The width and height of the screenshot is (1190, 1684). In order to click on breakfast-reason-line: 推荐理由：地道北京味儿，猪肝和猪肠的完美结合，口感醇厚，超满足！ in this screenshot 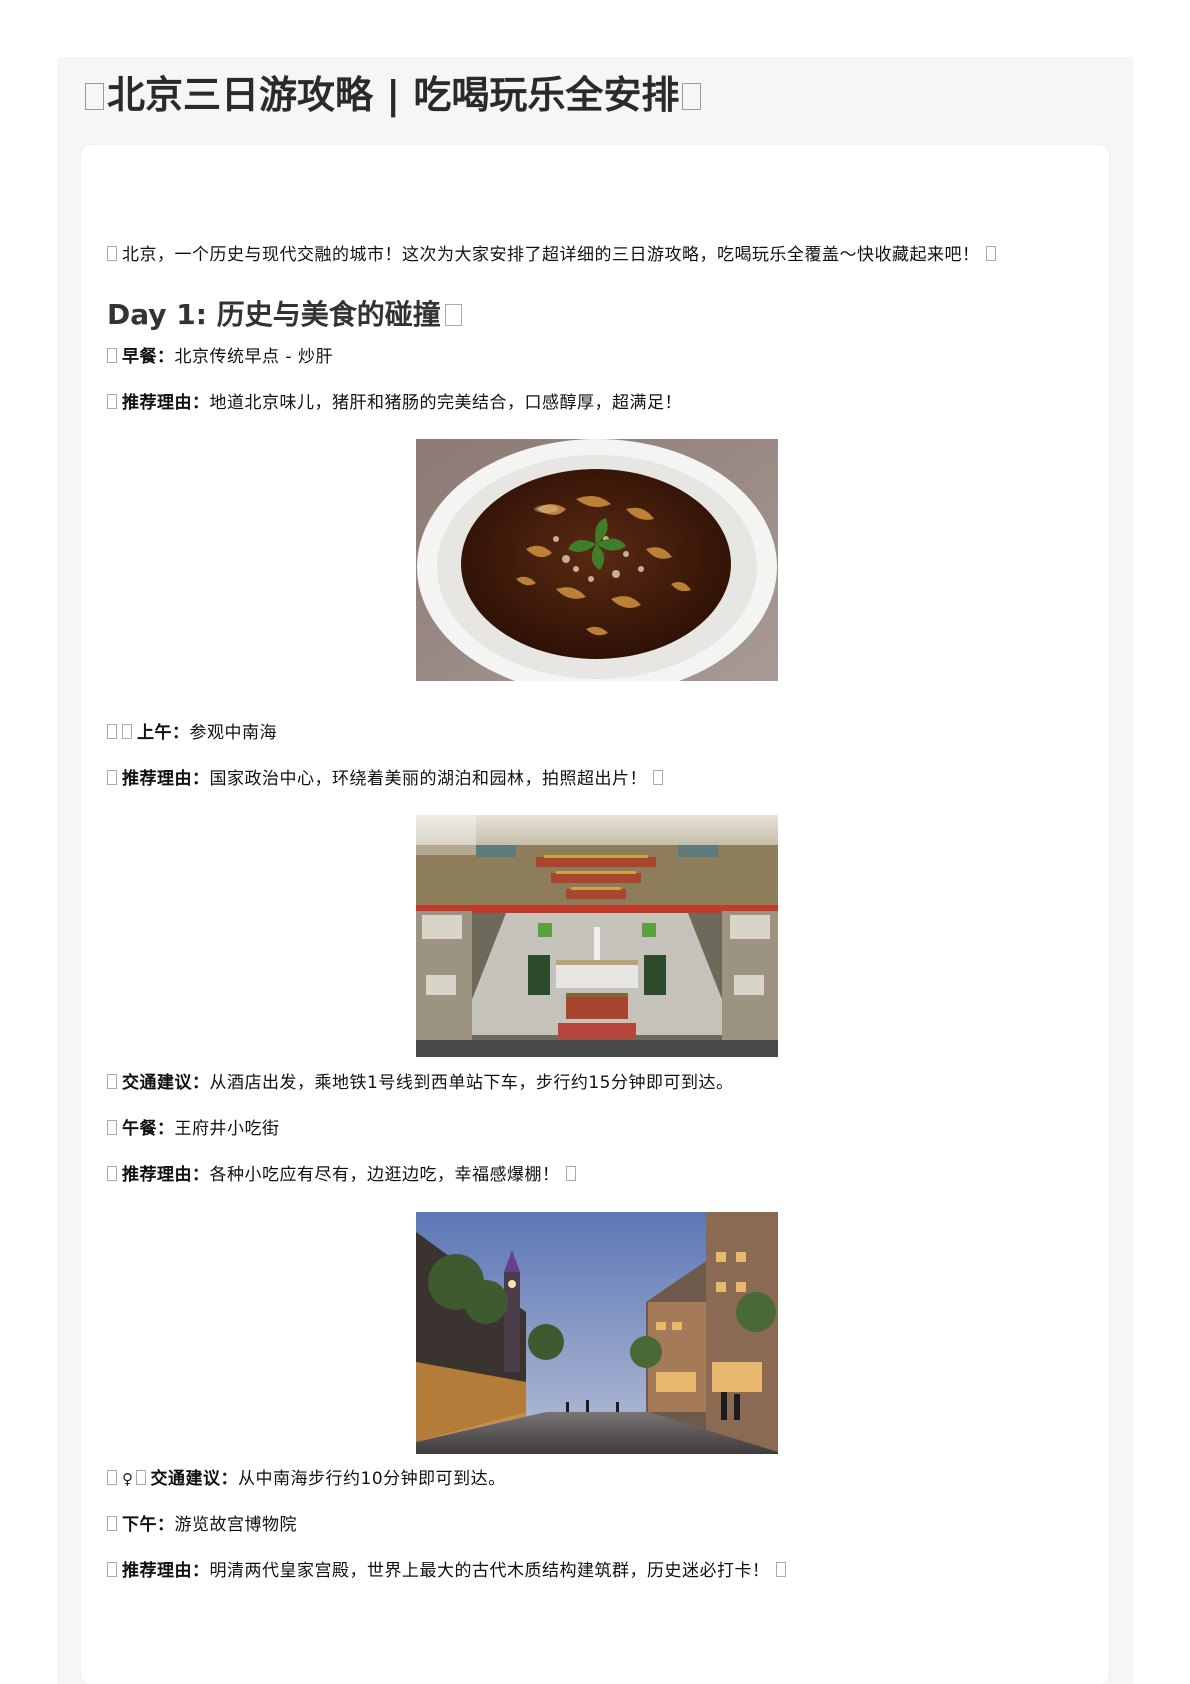, I will do `click(394, 403)`.